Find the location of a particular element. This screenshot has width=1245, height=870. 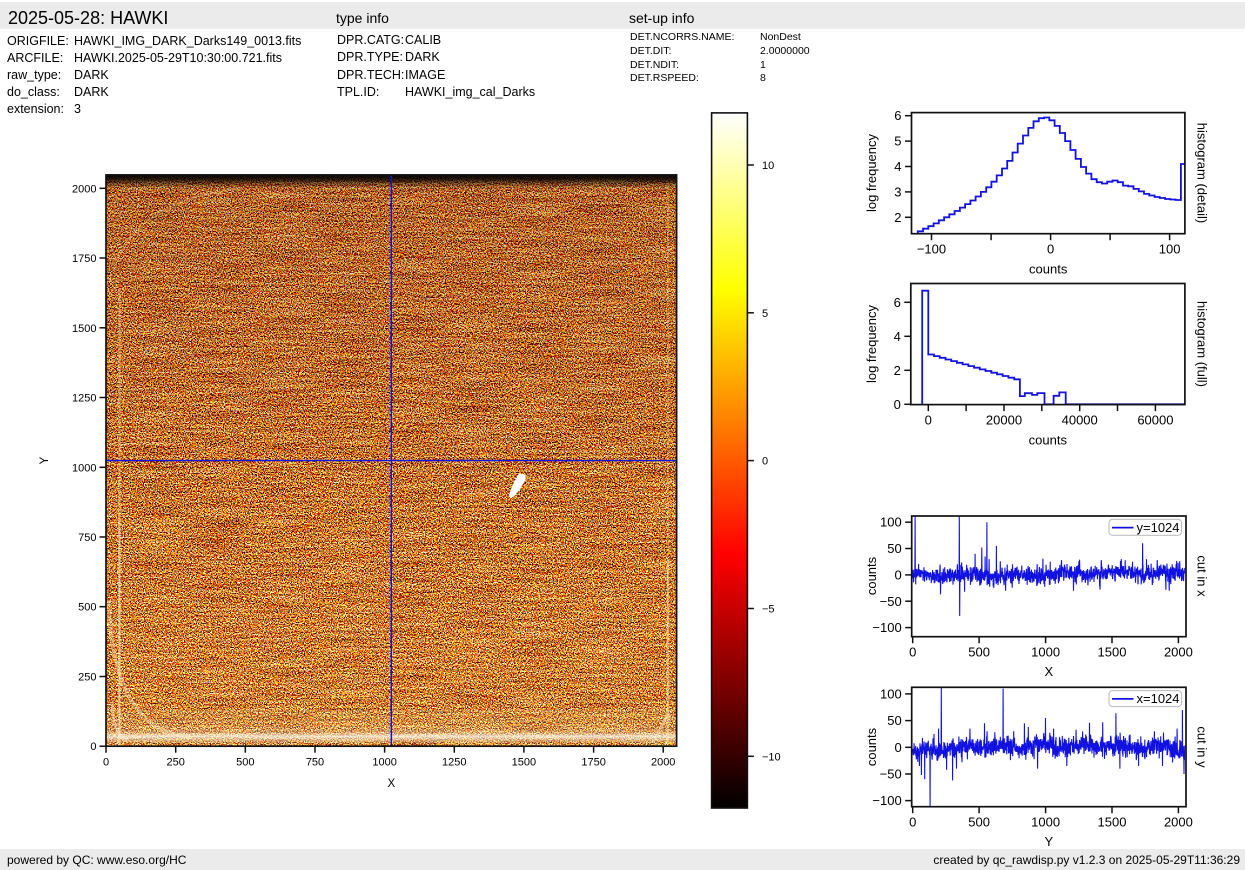

svg-text: 20000 is located at coordinates (1004, 420).